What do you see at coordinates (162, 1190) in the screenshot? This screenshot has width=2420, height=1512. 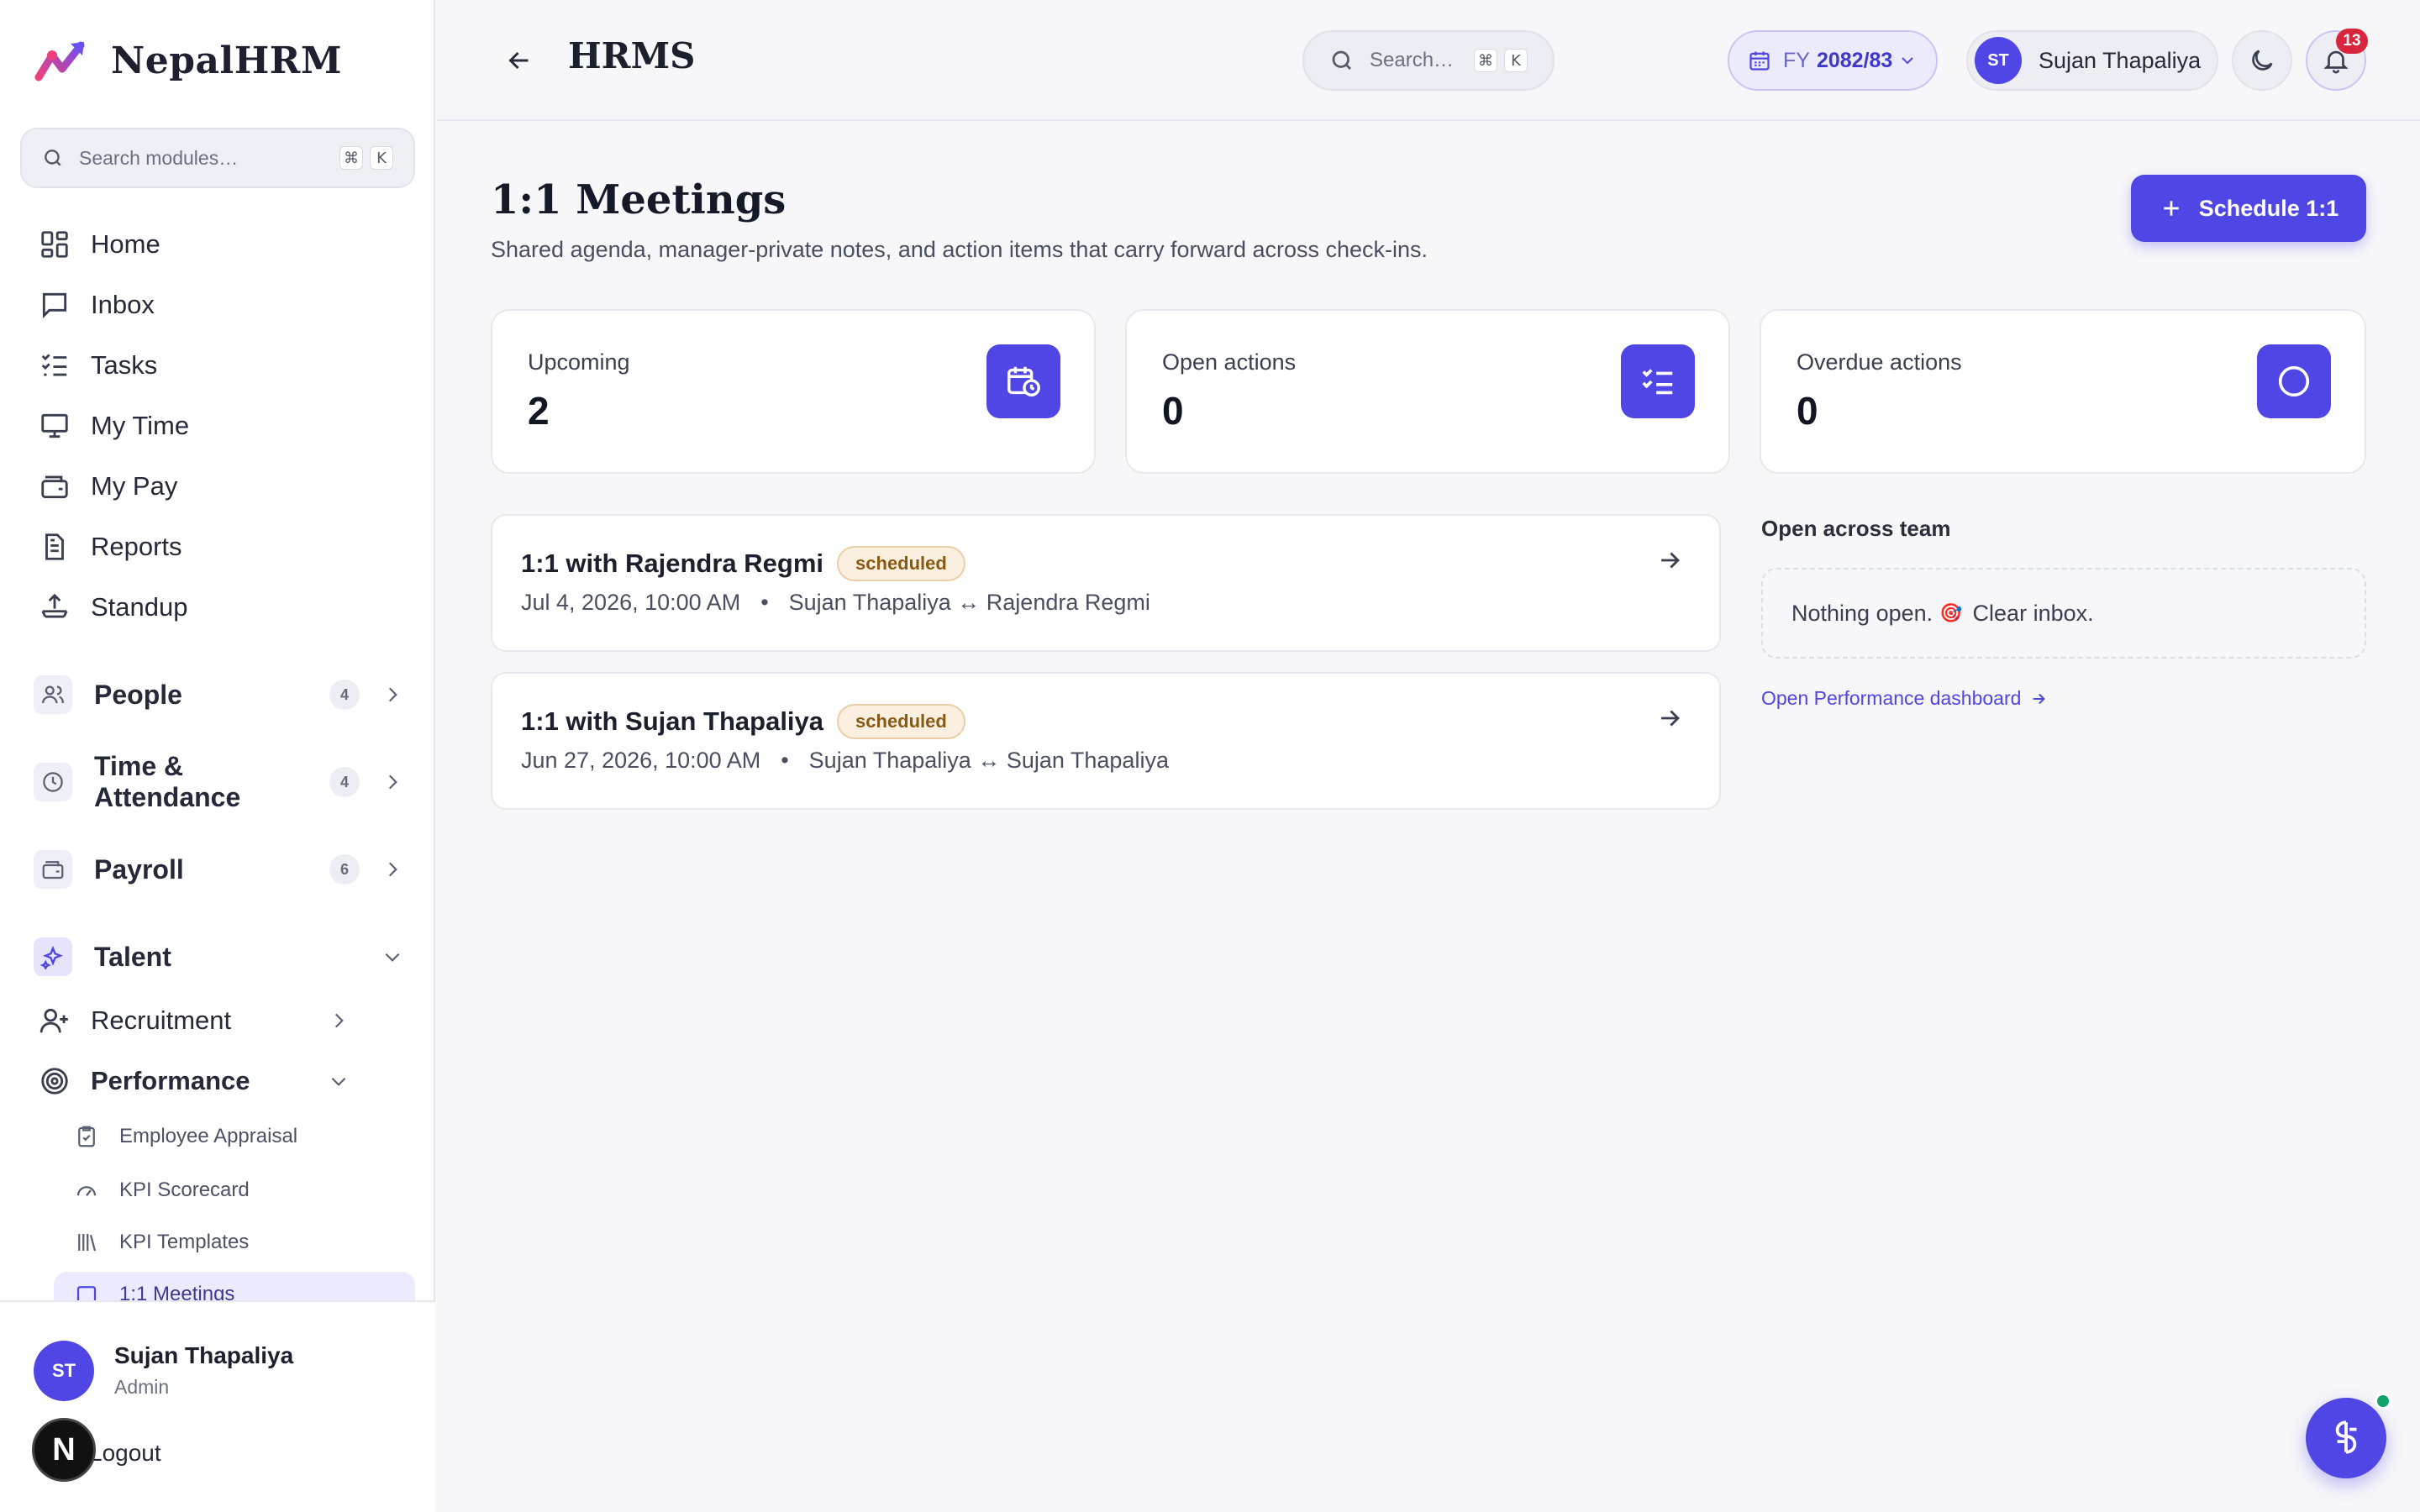 I see `sidebar-subitem-kpi-scorecard: KPI Scorecard` at bounding box center [162, 1190].